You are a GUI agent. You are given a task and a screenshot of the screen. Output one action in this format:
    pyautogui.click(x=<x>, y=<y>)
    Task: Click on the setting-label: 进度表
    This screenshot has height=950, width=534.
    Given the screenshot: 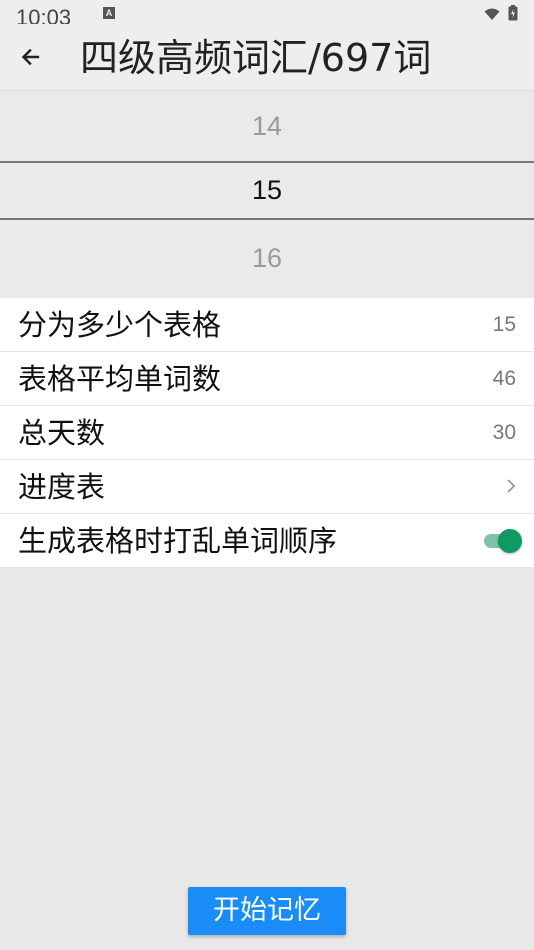 What is the action you would take?
    pyautogui.click(x=62, y=487)
    